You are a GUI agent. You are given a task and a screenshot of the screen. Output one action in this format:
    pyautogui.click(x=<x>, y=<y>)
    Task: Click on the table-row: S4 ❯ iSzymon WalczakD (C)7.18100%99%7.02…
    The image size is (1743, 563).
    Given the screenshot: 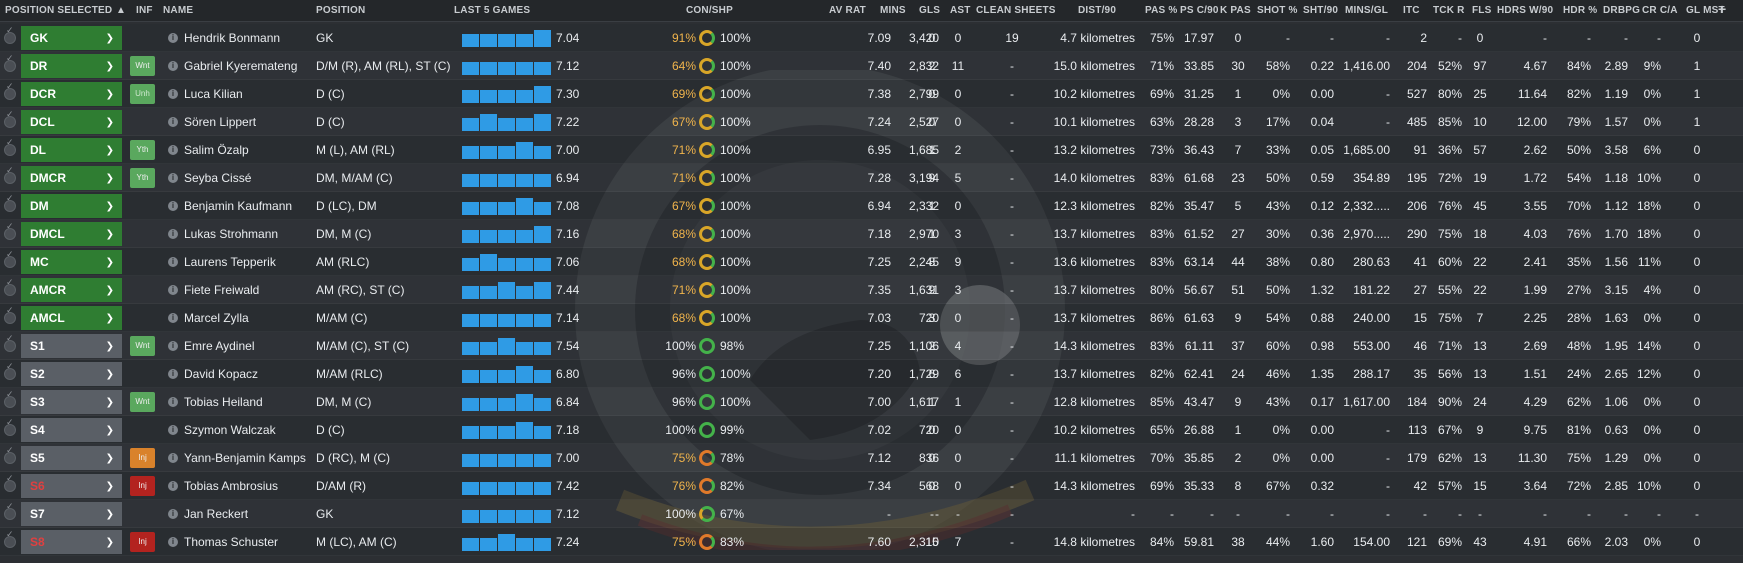 What is the action you would take?
    pyautogui.click(x=871, y=430)
    